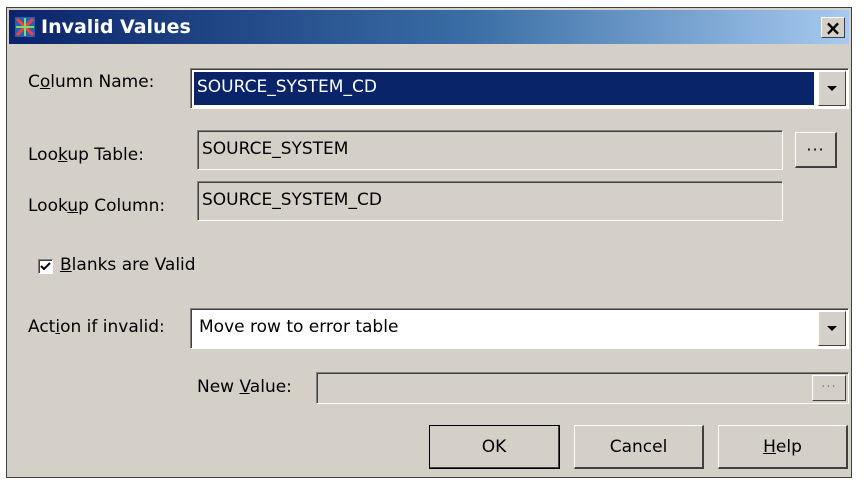  What do you see at coordinates (490, 201) in the screenshot?
I see `lookup-column-field: SOURCE_SYSTEM_CD` at bounding box center [490, 201].